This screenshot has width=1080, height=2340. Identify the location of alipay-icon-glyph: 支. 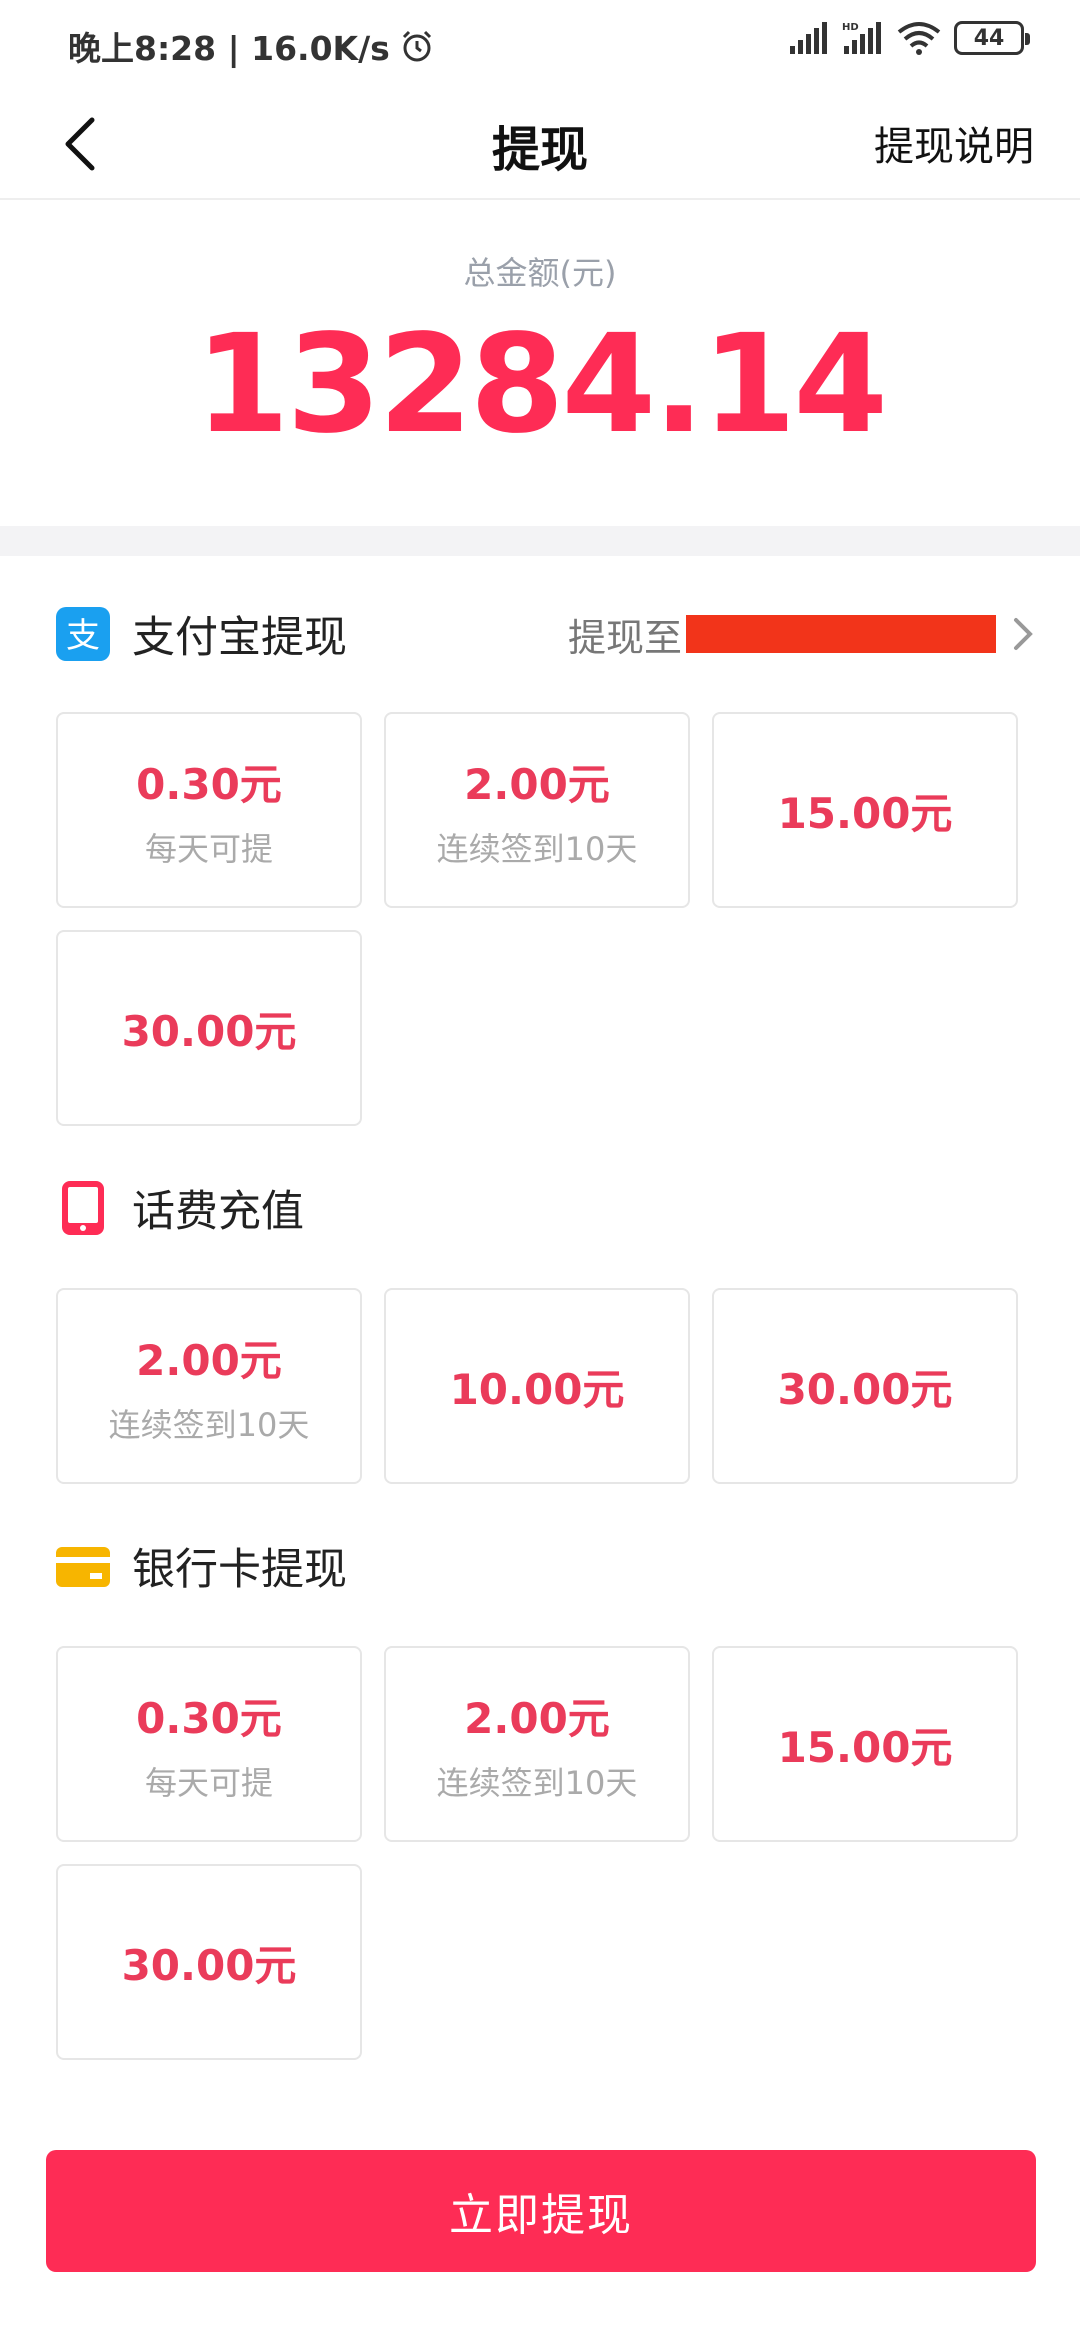
(83, 636).